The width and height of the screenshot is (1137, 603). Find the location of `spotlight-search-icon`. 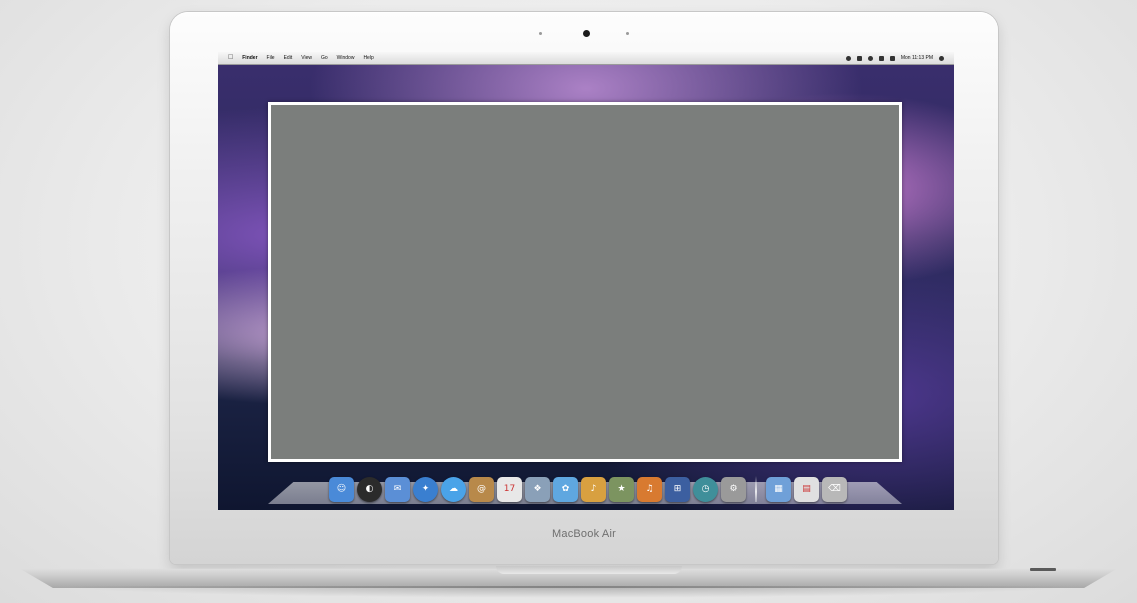

spotlight-search-icon is located at coordinates (941, 58).